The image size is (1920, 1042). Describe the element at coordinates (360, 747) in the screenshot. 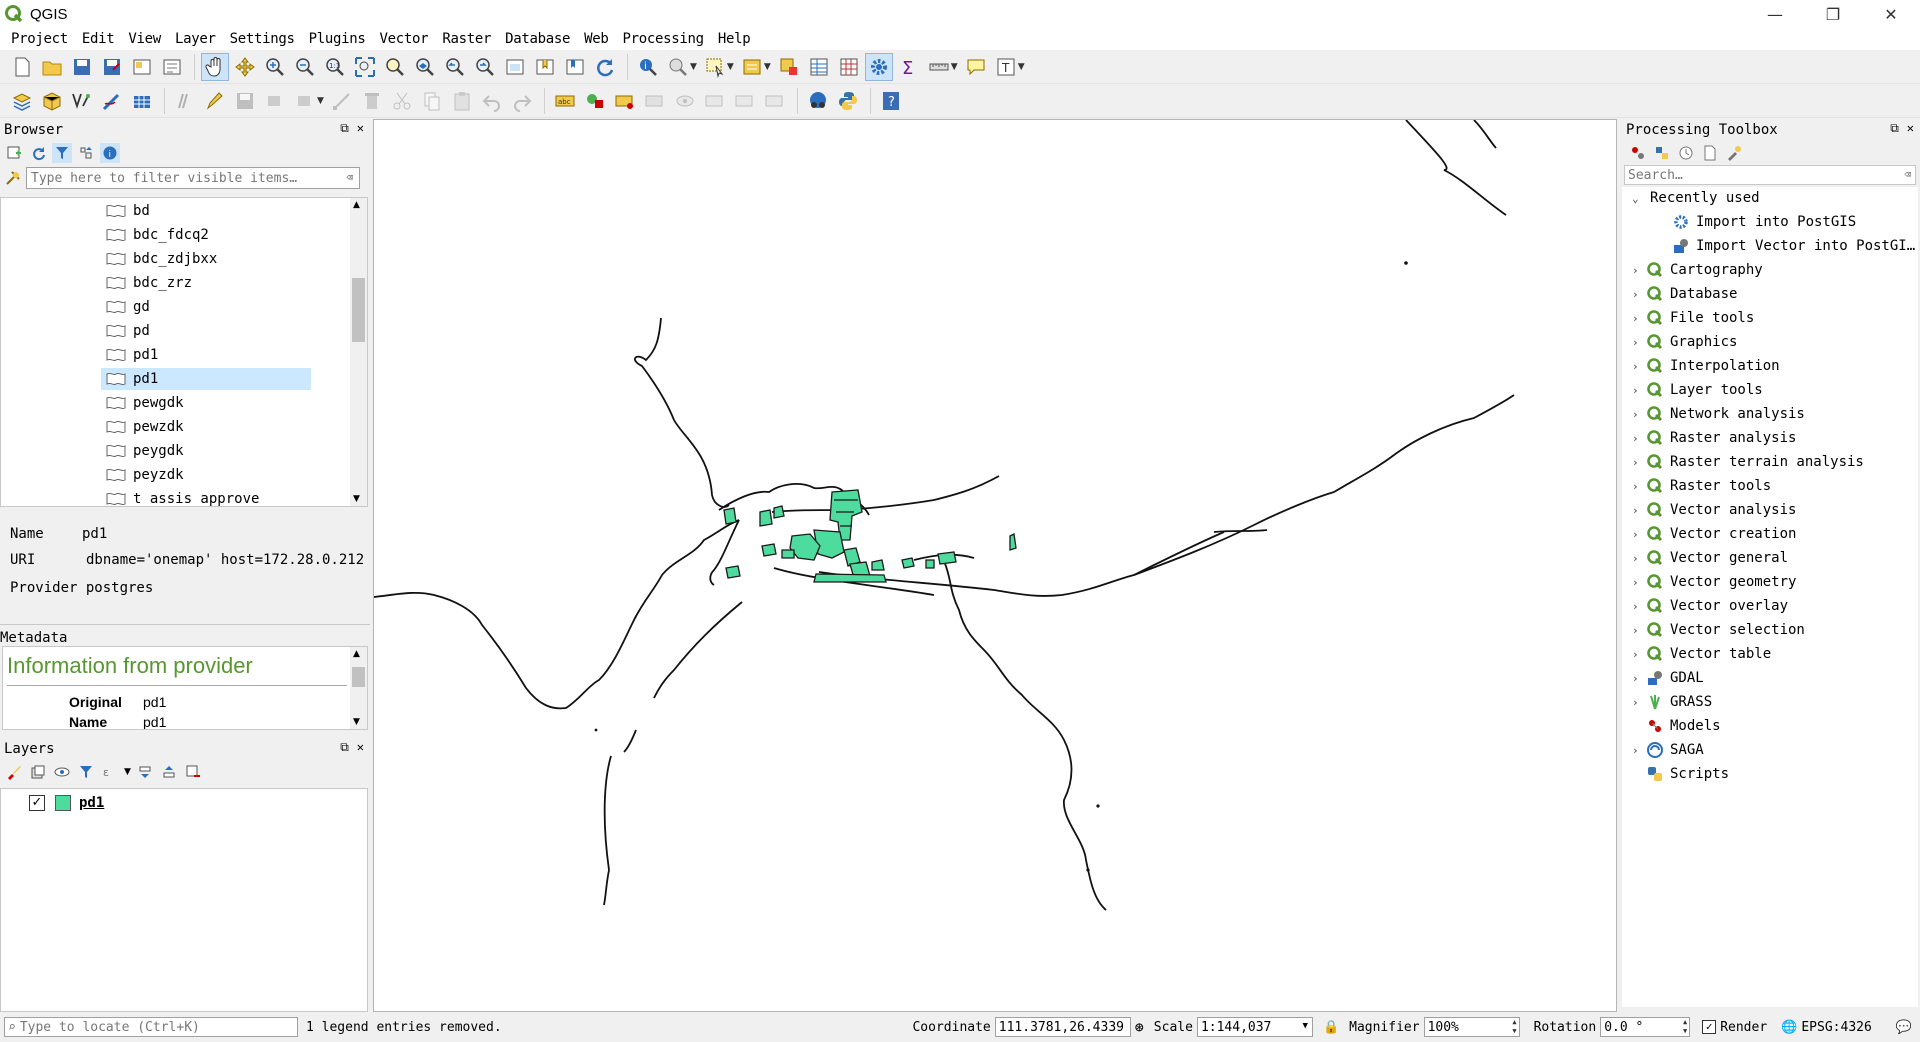

I see `close-panel-icon: ✕` at that location.